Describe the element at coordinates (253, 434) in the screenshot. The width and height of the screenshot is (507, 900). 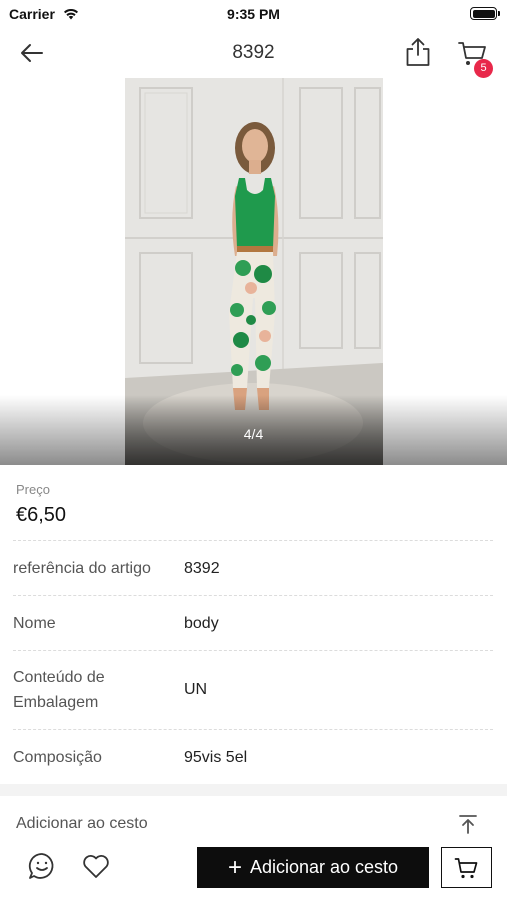
I see `image-counter: 4/4` at that location.